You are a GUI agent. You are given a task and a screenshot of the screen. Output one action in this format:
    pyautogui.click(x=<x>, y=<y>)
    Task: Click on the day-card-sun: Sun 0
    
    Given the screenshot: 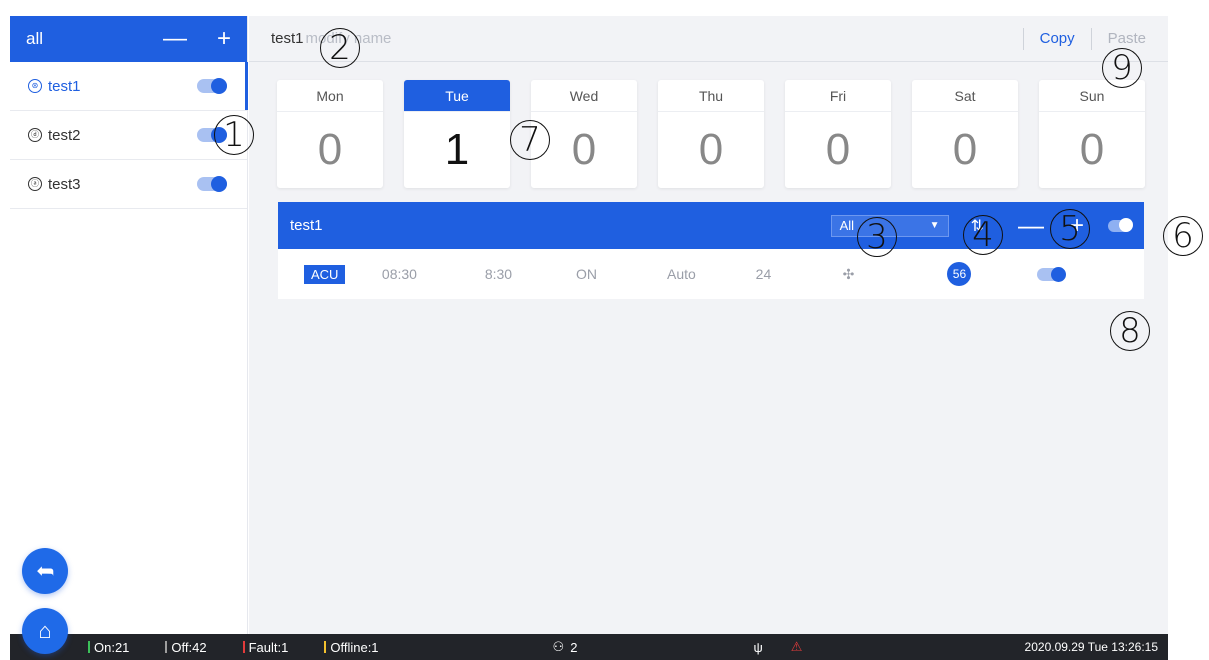 What is the action you would take?
    pyautogui.click(x=1092, y=134)
    